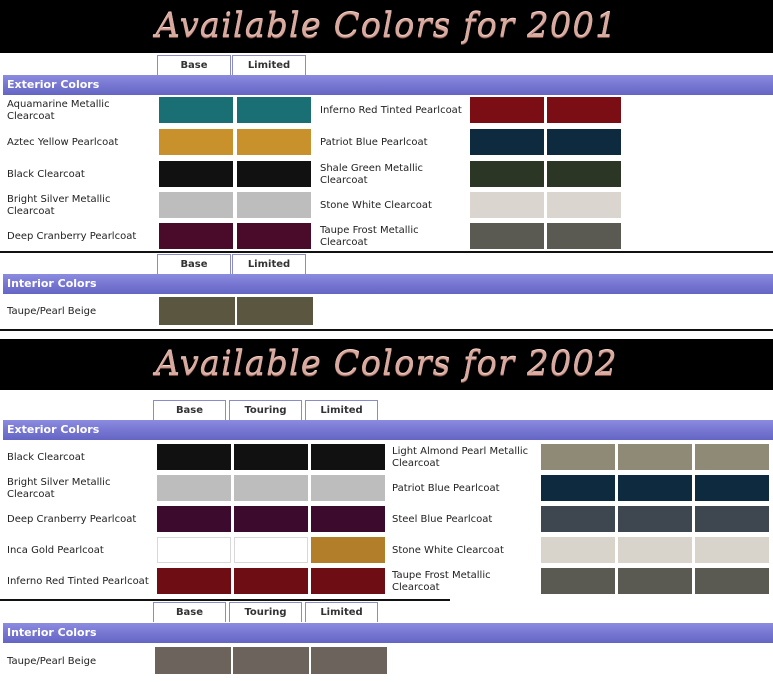 Image resolution: width=773 pixels, height=682 pixels. What do you see at coordinates (394, 111) in the screenshot?
I see `color-name-label: Inferno Red Tinted Pearlcoat` at bounding box center [394, 111].